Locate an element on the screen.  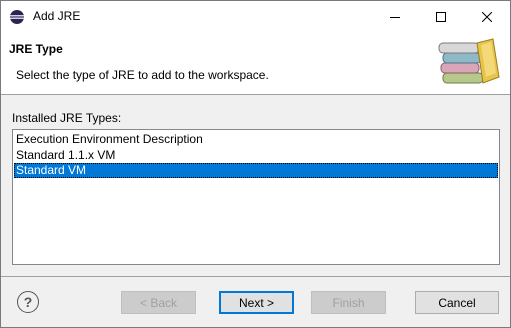
maximize-button is located at coordinates (441, 16).